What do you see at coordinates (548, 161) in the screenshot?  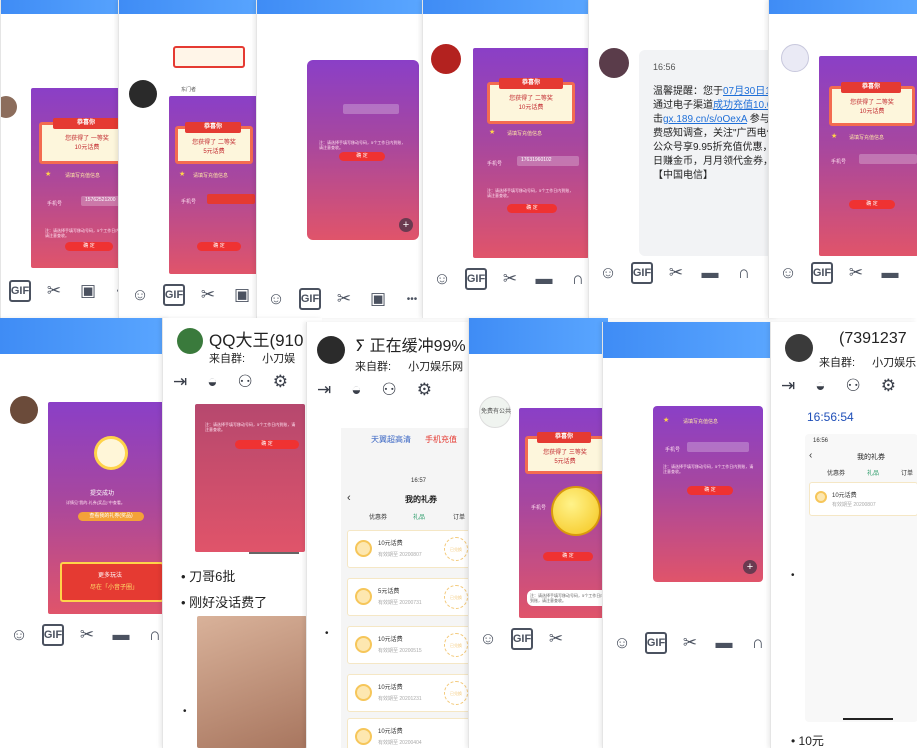 I see `phone-input: 17631960102` at bounding box center [548, 161].